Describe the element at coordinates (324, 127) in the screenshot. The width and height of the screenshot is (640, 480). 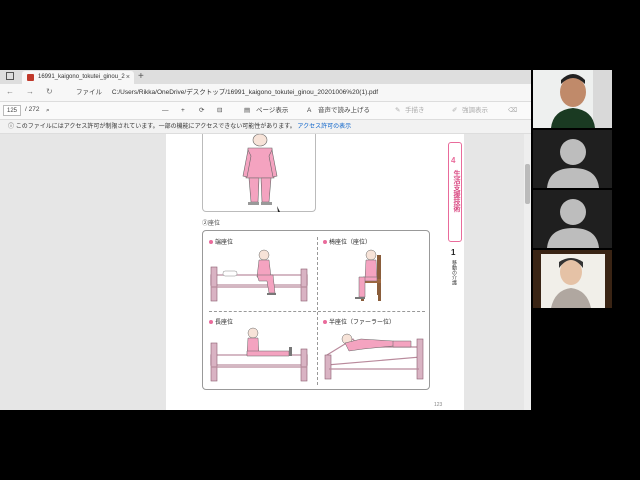
I see `permission-link: アクセス許可の表示` at that location.